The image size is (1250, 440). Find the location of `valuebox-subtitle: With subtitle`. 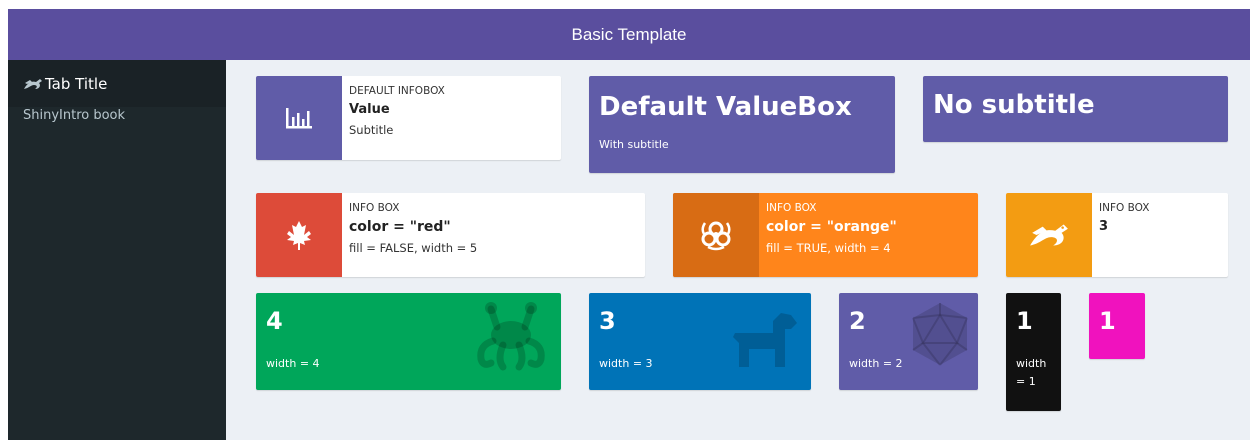

valuebox-subtitle: With subtitle is located at coordinates (634, 144).